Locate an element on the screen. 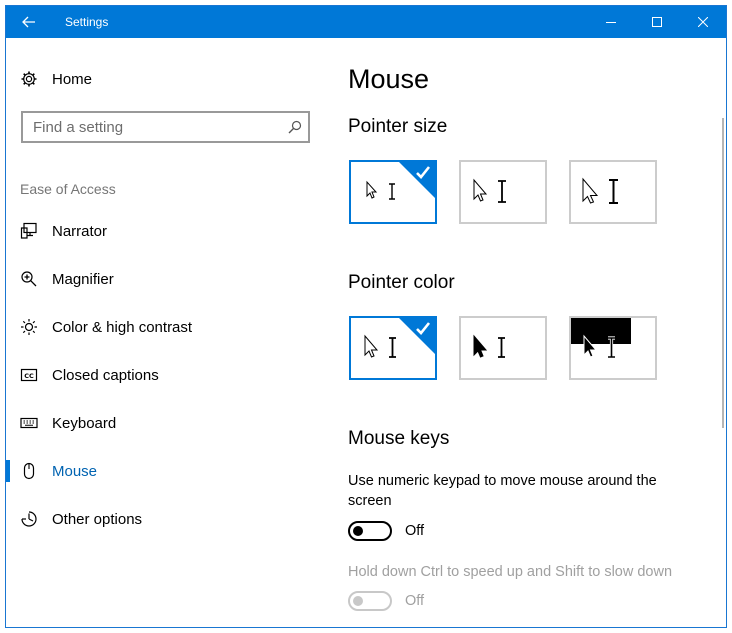 This screenshot has height=633, width=732. ctrl-shift-speed-toggle is located at coordinates (370, 601).